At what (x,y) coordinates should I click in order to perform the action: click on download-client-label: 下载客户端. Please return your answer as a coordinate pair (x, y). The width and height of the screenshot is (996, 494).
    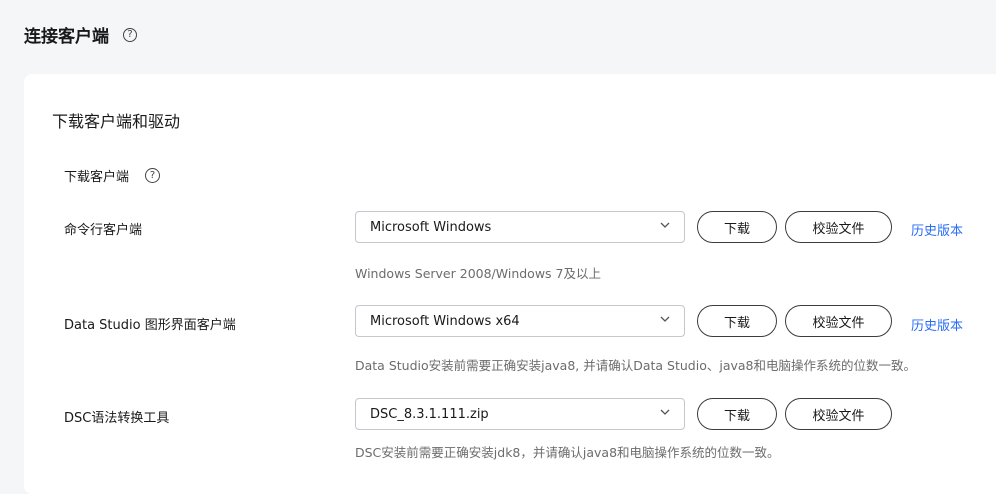
    Looking at the image, I should click on (97, 177).